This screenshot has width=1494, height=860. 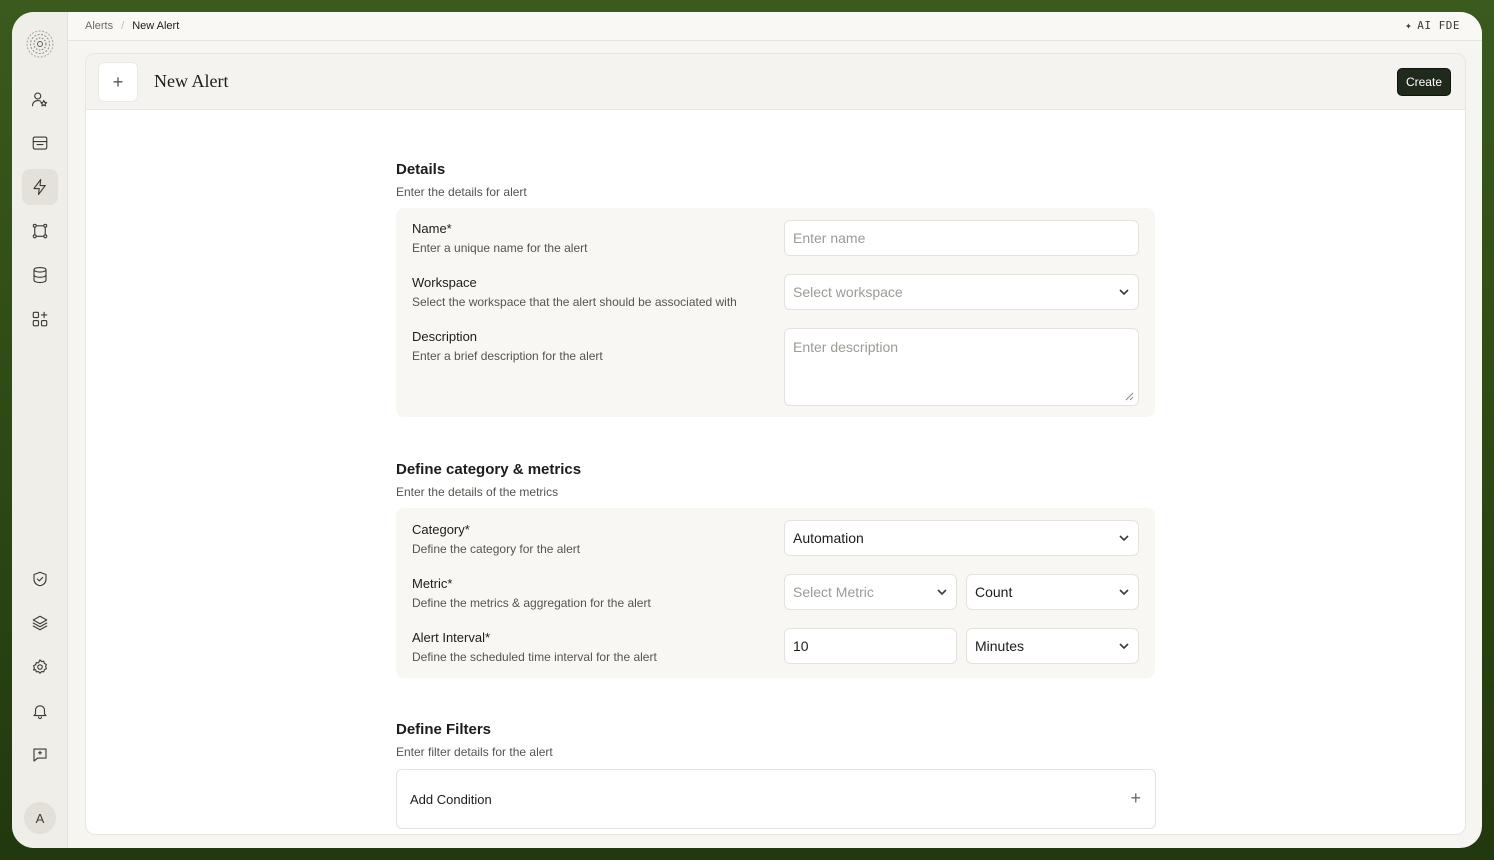 I want to click on apps-icon, so click(x=40, y=319).